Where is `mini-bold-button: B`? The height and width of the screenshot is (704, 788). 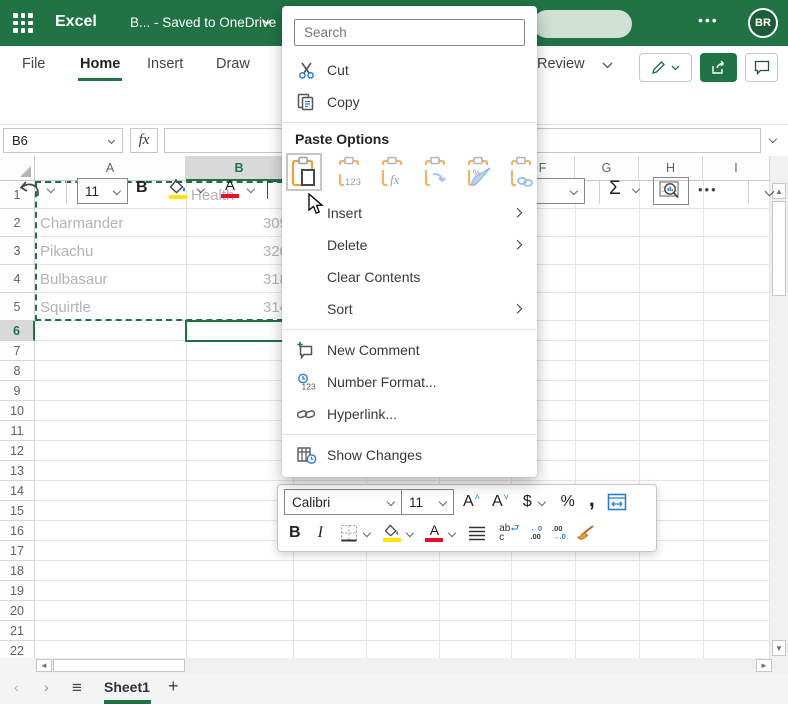 mini-bold-button: B is located at coordinates (295, 533).